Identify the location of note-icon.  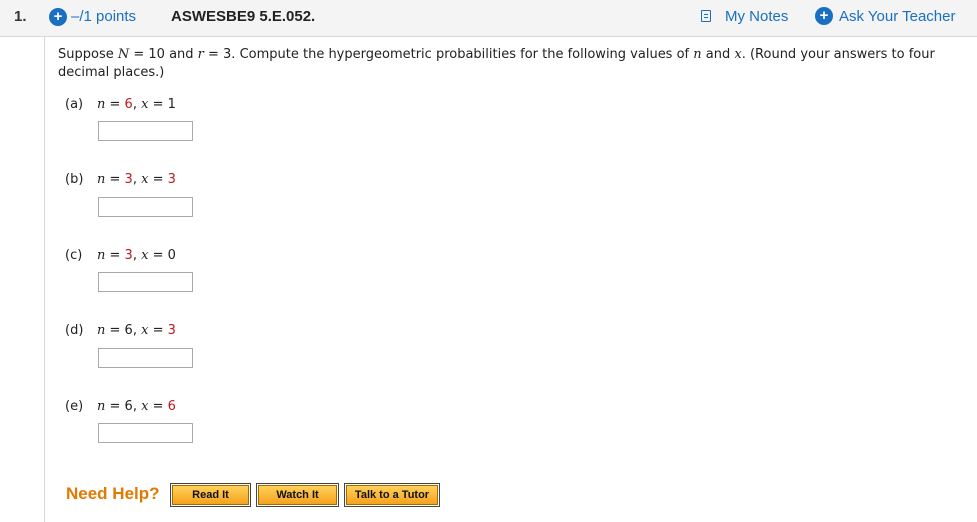
(706, 16).